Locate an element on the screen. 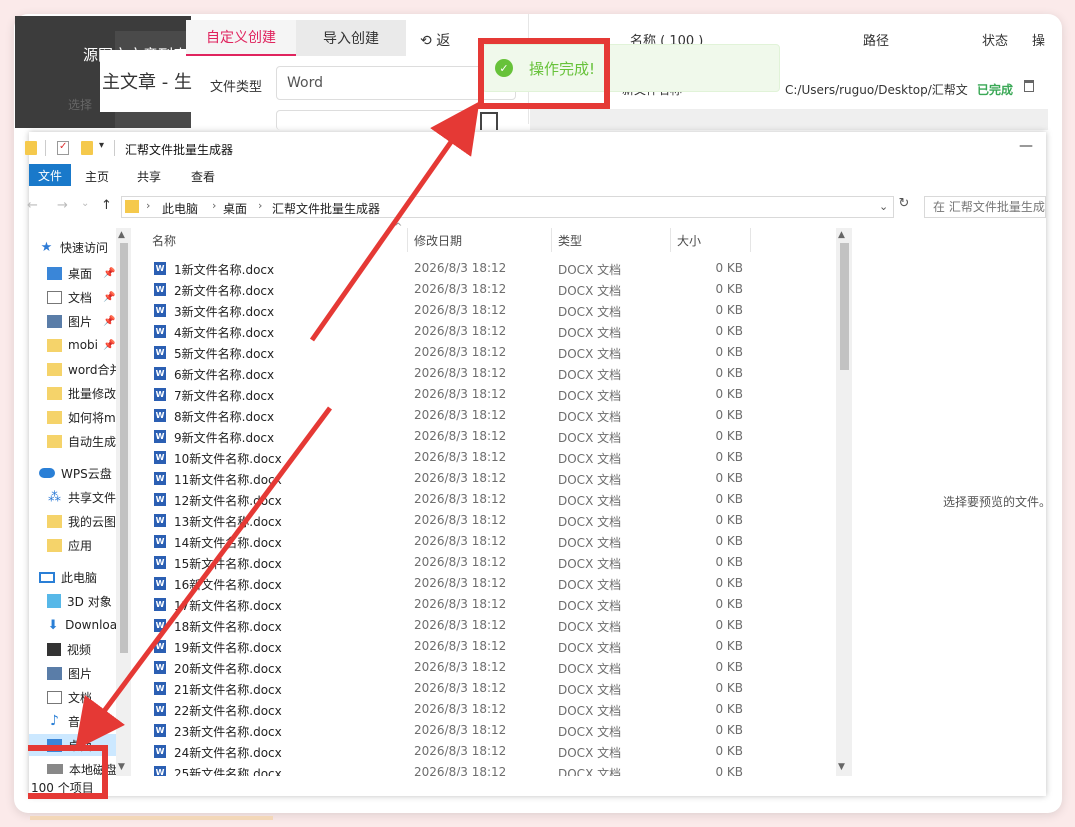  file-row: W 11新文件名称.docx 2026/8/3 18:12 DOCX 文档 0 KB is located at coordinates (499, 478).